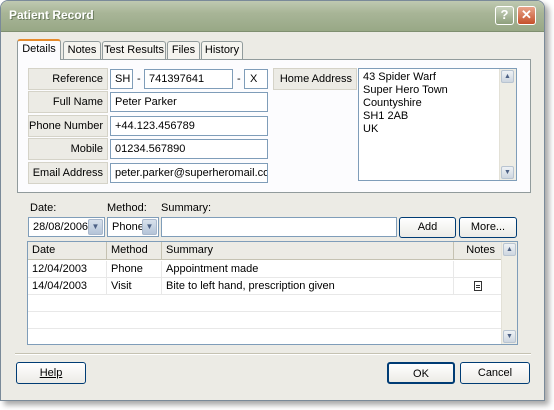 Image resolution: width=554 pixels, height=410 pixels. Describe the element at coordinates (183, 50) in the screenshot. I see `tab-files: Files` at that location.